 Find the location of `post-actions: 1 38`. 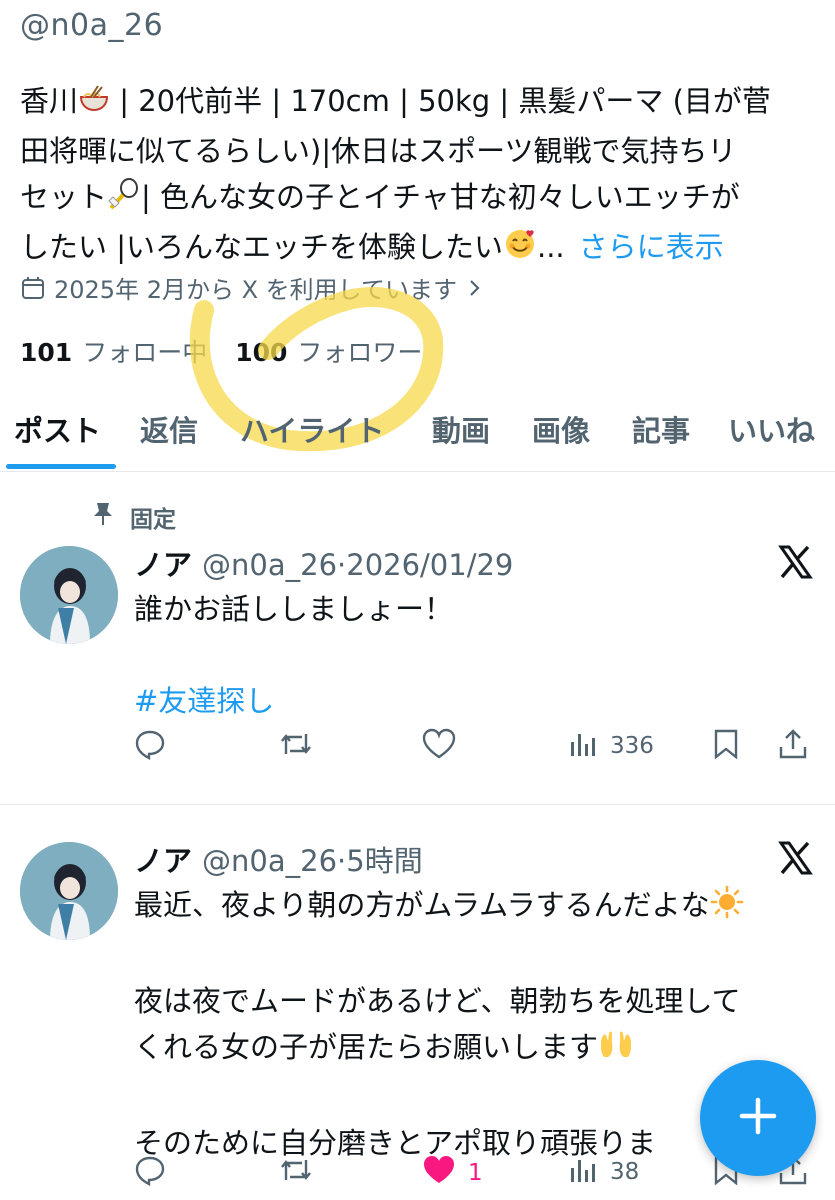

post-actions: 1 38 is located at coordinates (474, 1174).